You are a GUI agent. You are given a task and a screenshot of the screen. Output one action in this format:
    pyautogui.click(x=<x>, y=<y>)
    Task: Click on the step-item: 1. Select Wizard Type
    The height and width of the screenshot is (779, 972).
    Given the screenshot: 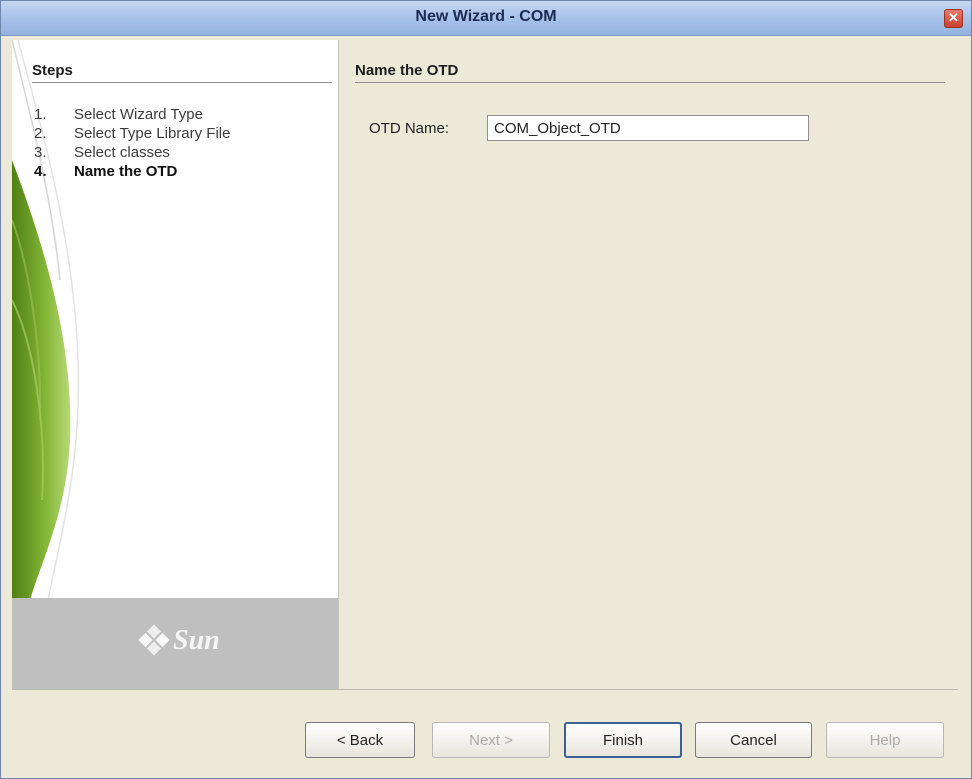 What is the action you would take?
    pyautogui.click(x=132, y=115)
    